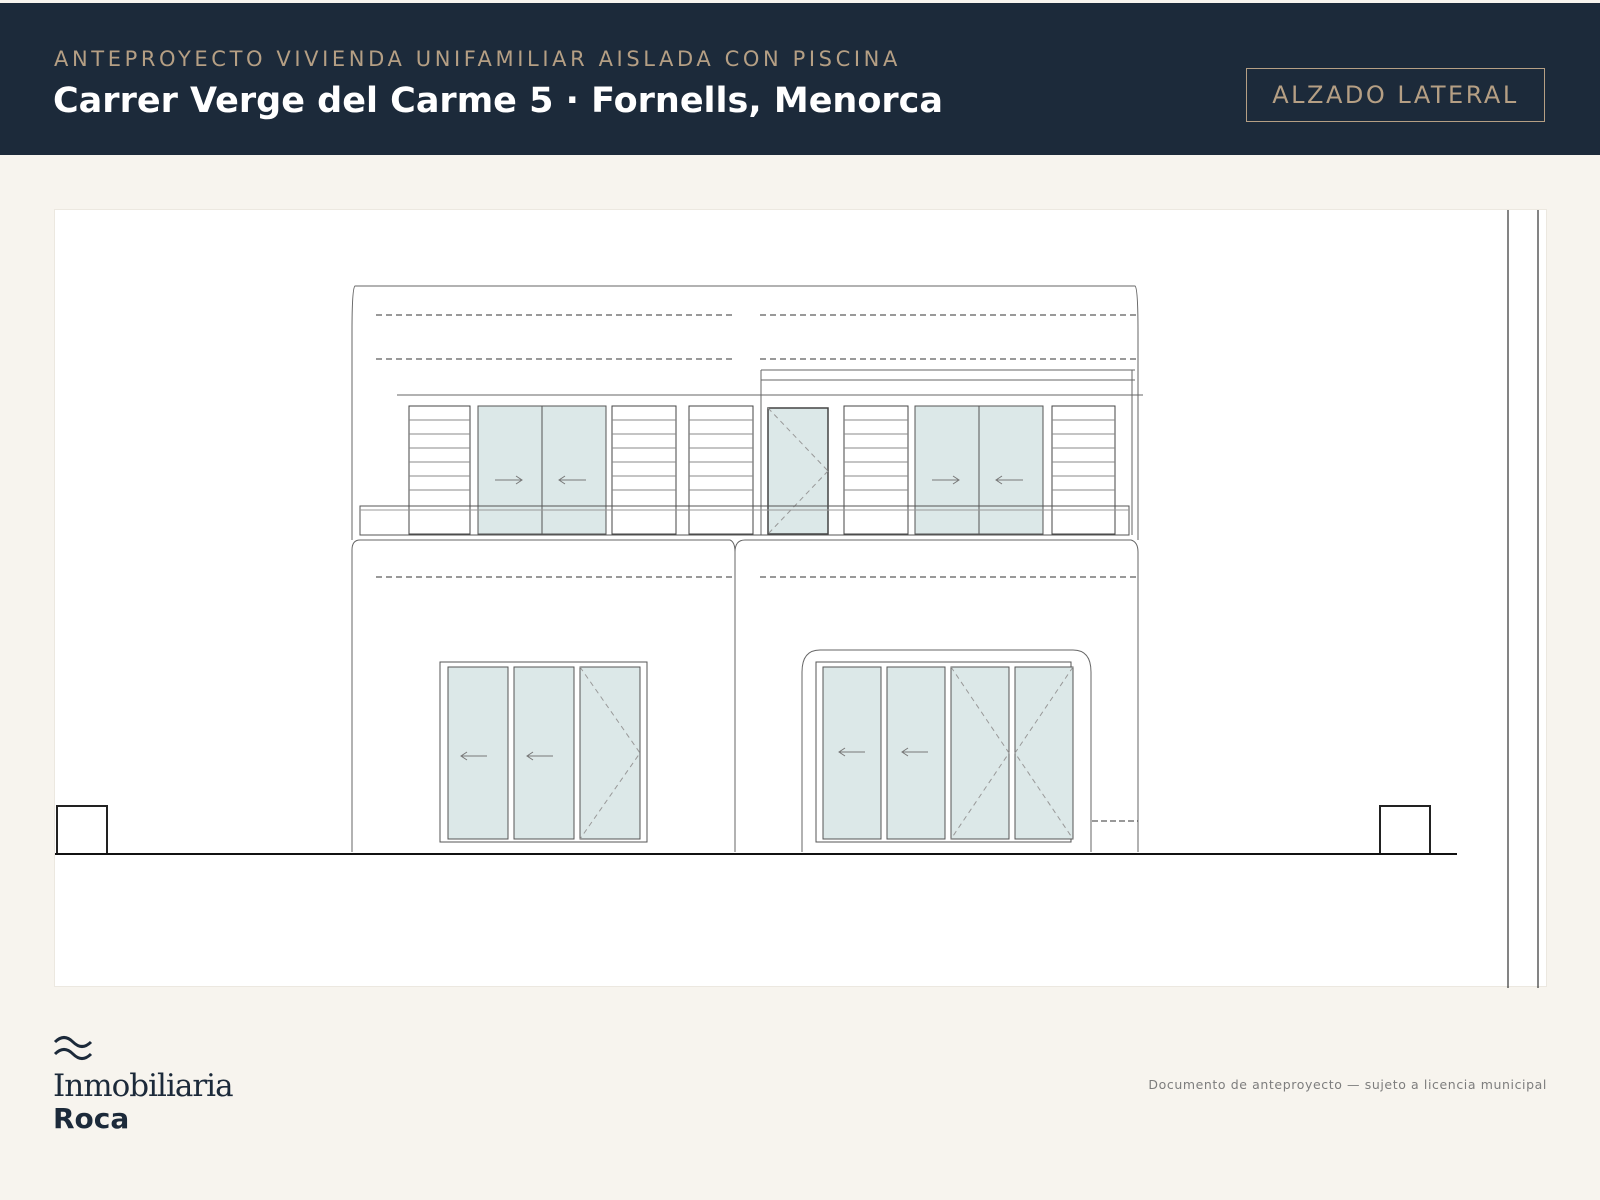 This screenshot has height=1200, width=1600. Describe the element at coordinates (82, 830) in the screenshot. I see `boundary-post-left` at that location.